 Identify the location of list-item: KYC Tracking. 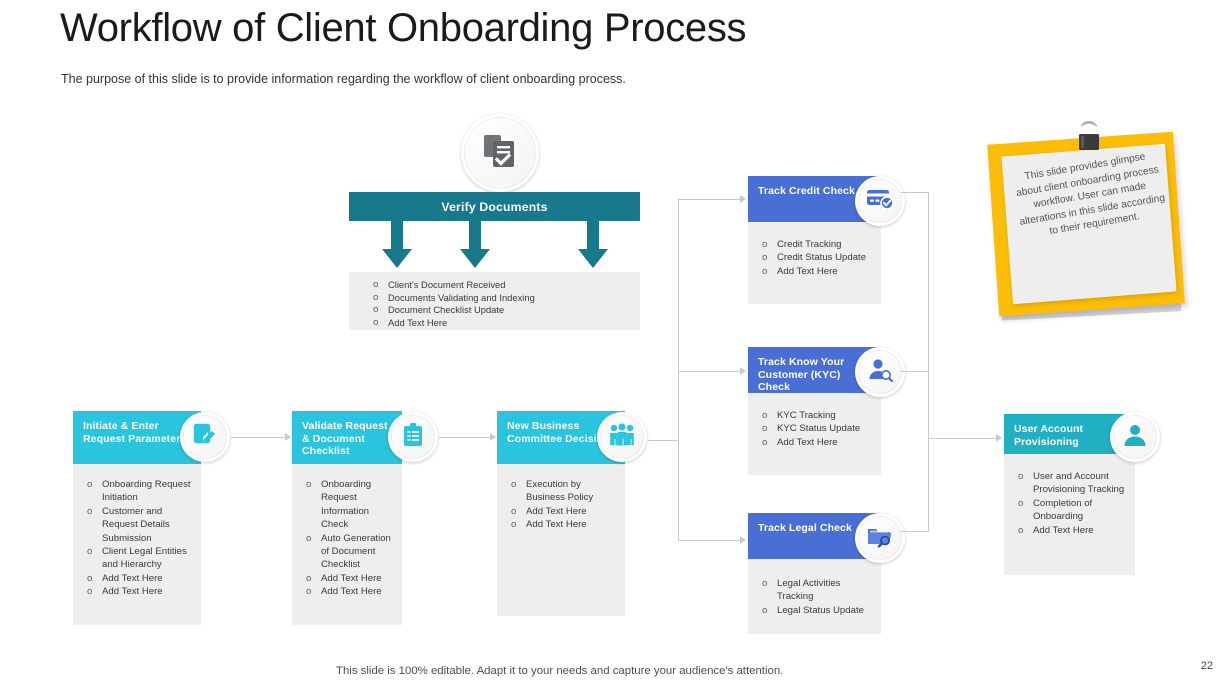
(815, 416).